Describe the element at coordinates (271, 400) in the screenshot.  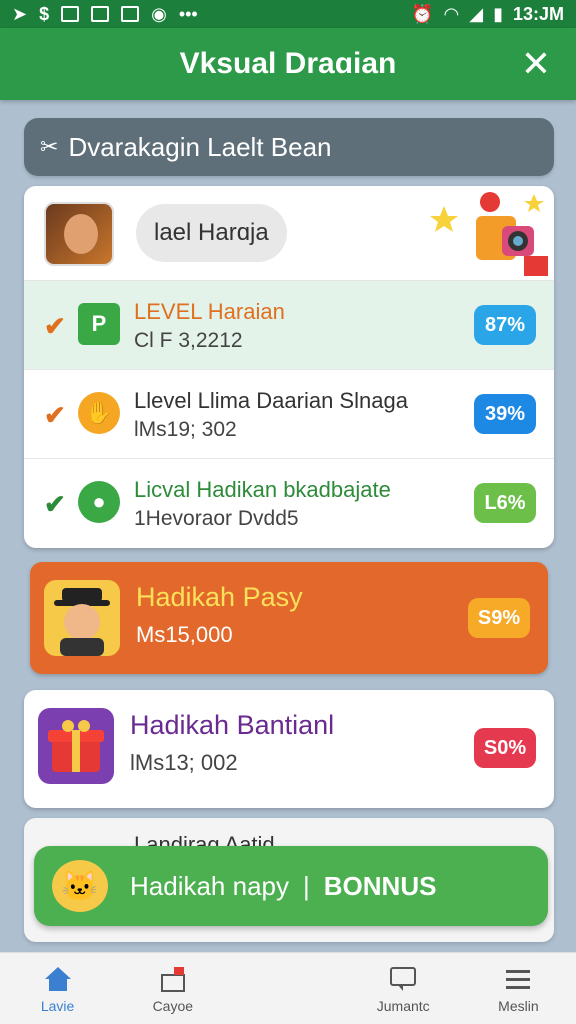
I see `level-title: Llevel Llima Daarian Slnaga` at that location.